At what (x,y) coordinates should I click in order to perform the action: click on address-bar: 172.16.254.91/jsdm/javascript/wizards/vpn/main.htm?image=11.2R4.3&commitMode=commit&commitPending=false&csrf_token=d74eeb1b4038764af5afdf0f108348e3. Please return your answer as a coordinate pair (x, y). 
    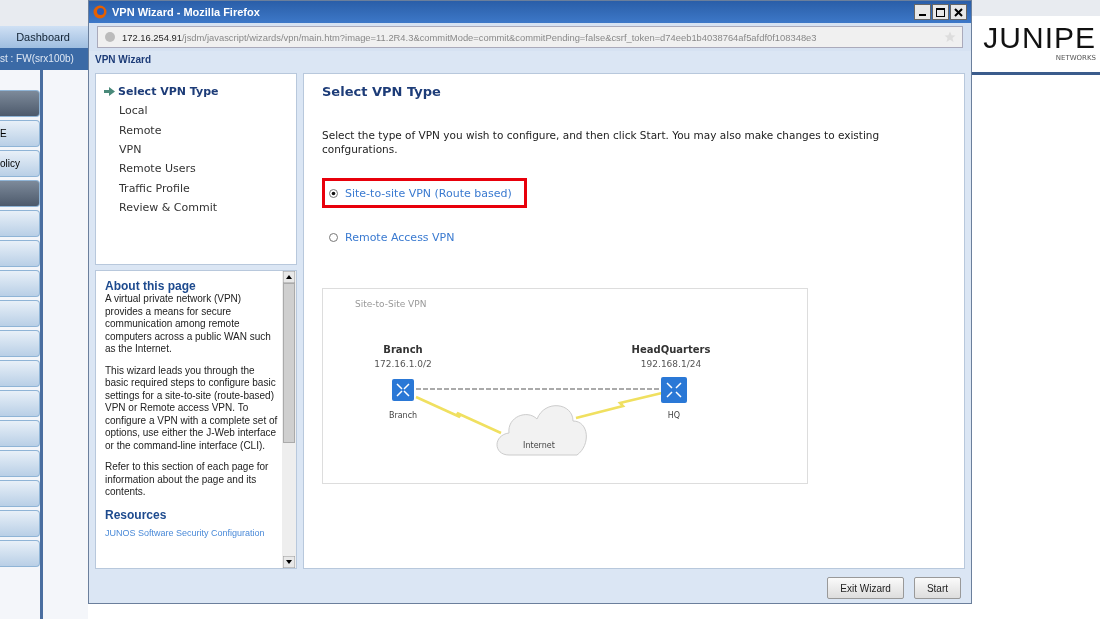
    Looking at the image, I should click on (530, 37).